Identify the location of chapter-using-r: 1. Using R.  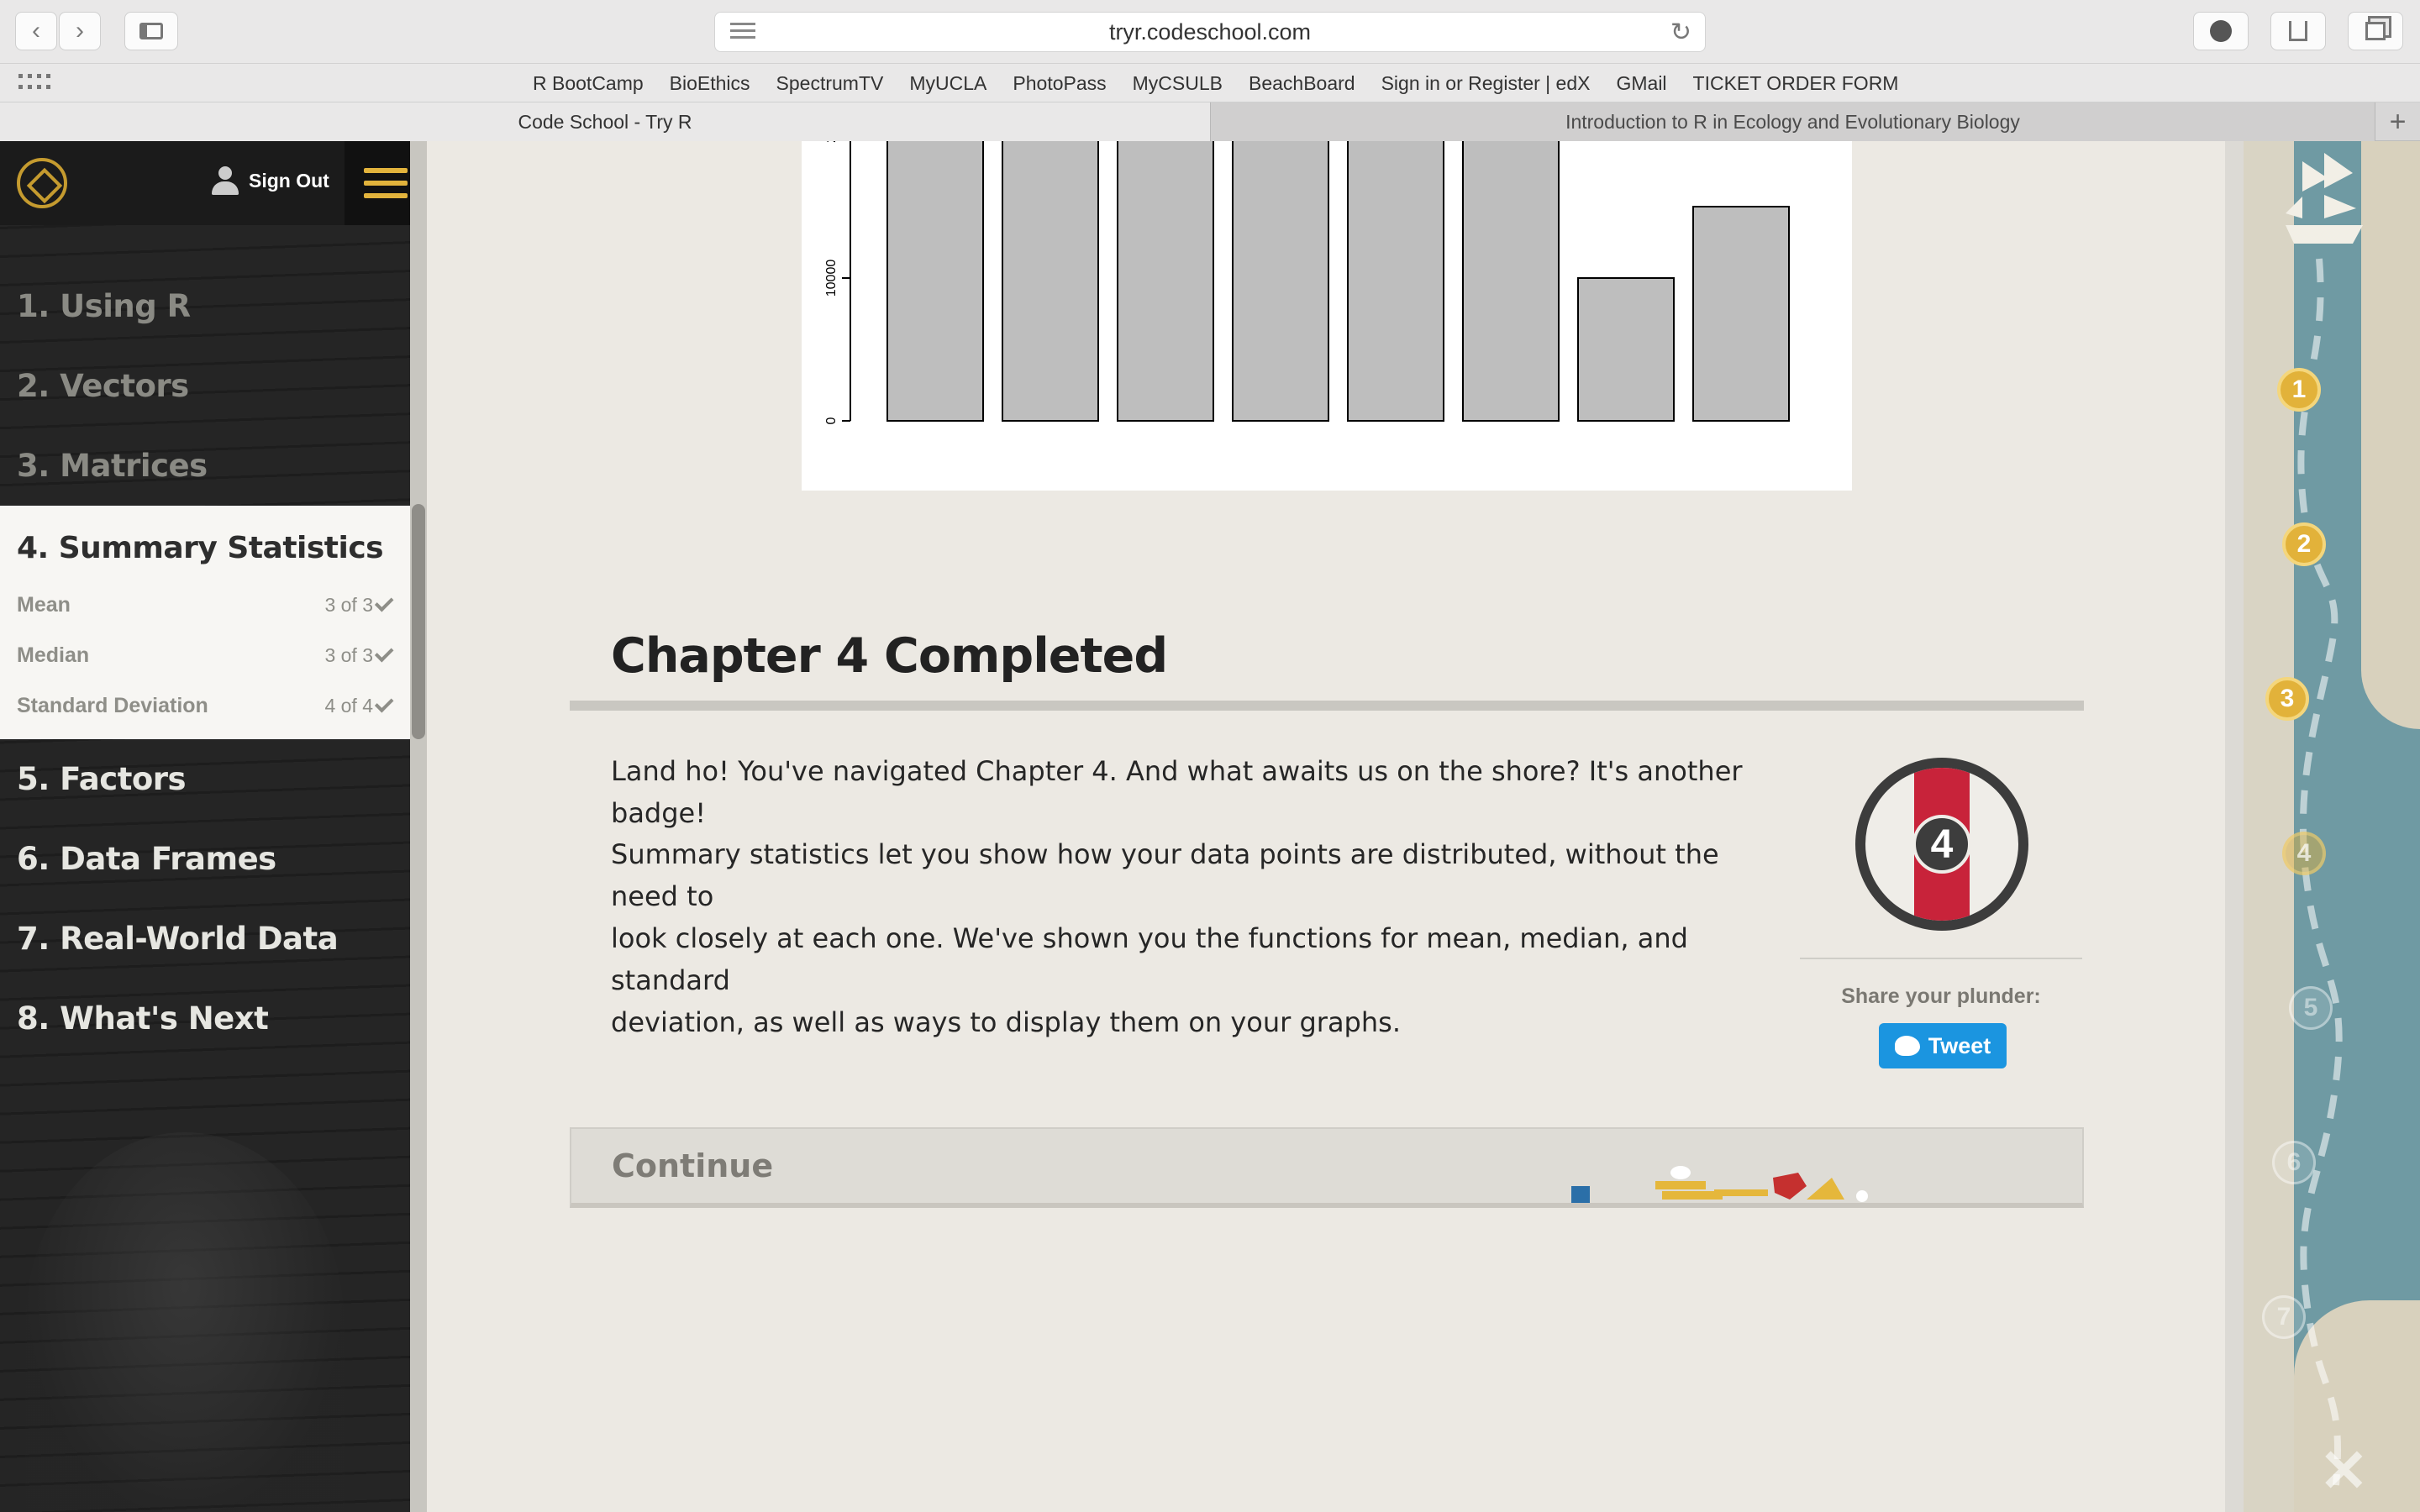
(205, 306).